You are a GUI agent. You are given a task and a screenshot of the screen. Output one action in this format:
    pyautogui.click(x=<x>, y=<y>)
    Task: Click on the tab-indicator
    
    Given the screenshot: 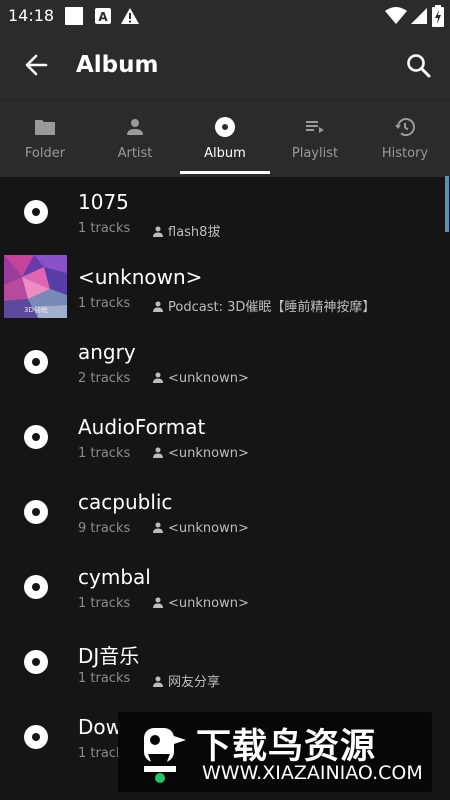 What is the action you would take?
    pyautogui.click(x=225, y=172)
    